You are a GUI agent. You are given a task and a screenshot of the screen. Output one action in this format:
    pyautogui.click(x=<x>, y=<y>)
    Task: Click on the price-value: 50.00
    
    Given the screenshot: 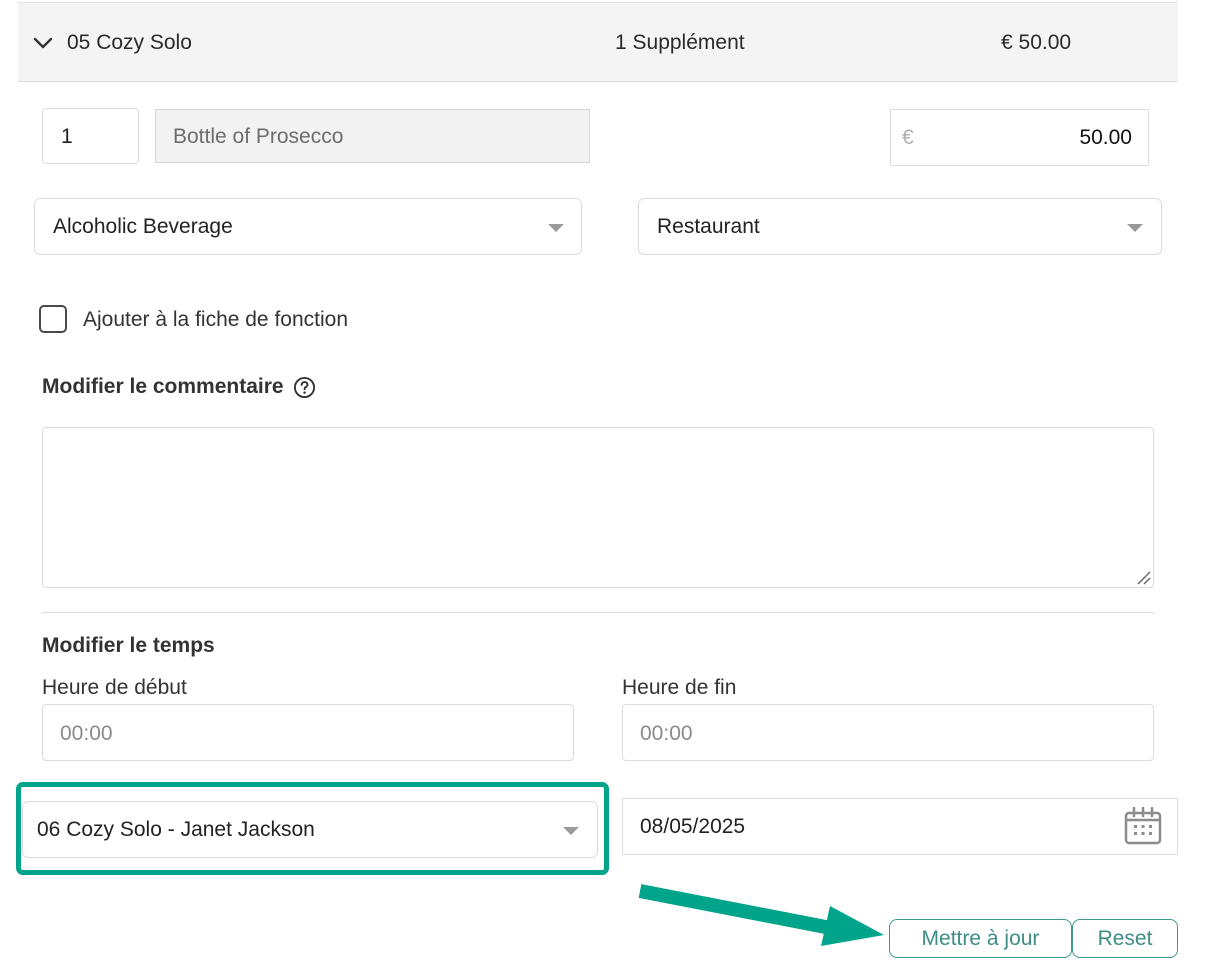 What is the action you would take?
    pyautogui.click(x=1105, y=137)
    